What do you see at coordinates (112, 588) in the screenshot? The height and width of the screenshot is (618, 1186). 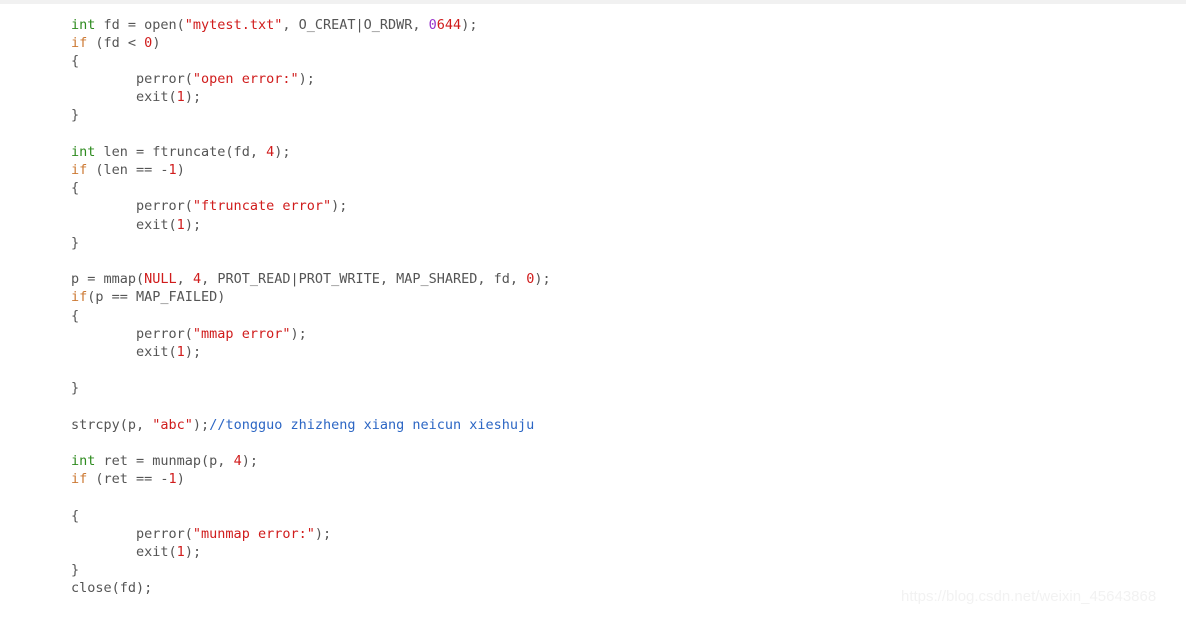 I see `code-token: close(fd);` at bounding box center [112, 588].